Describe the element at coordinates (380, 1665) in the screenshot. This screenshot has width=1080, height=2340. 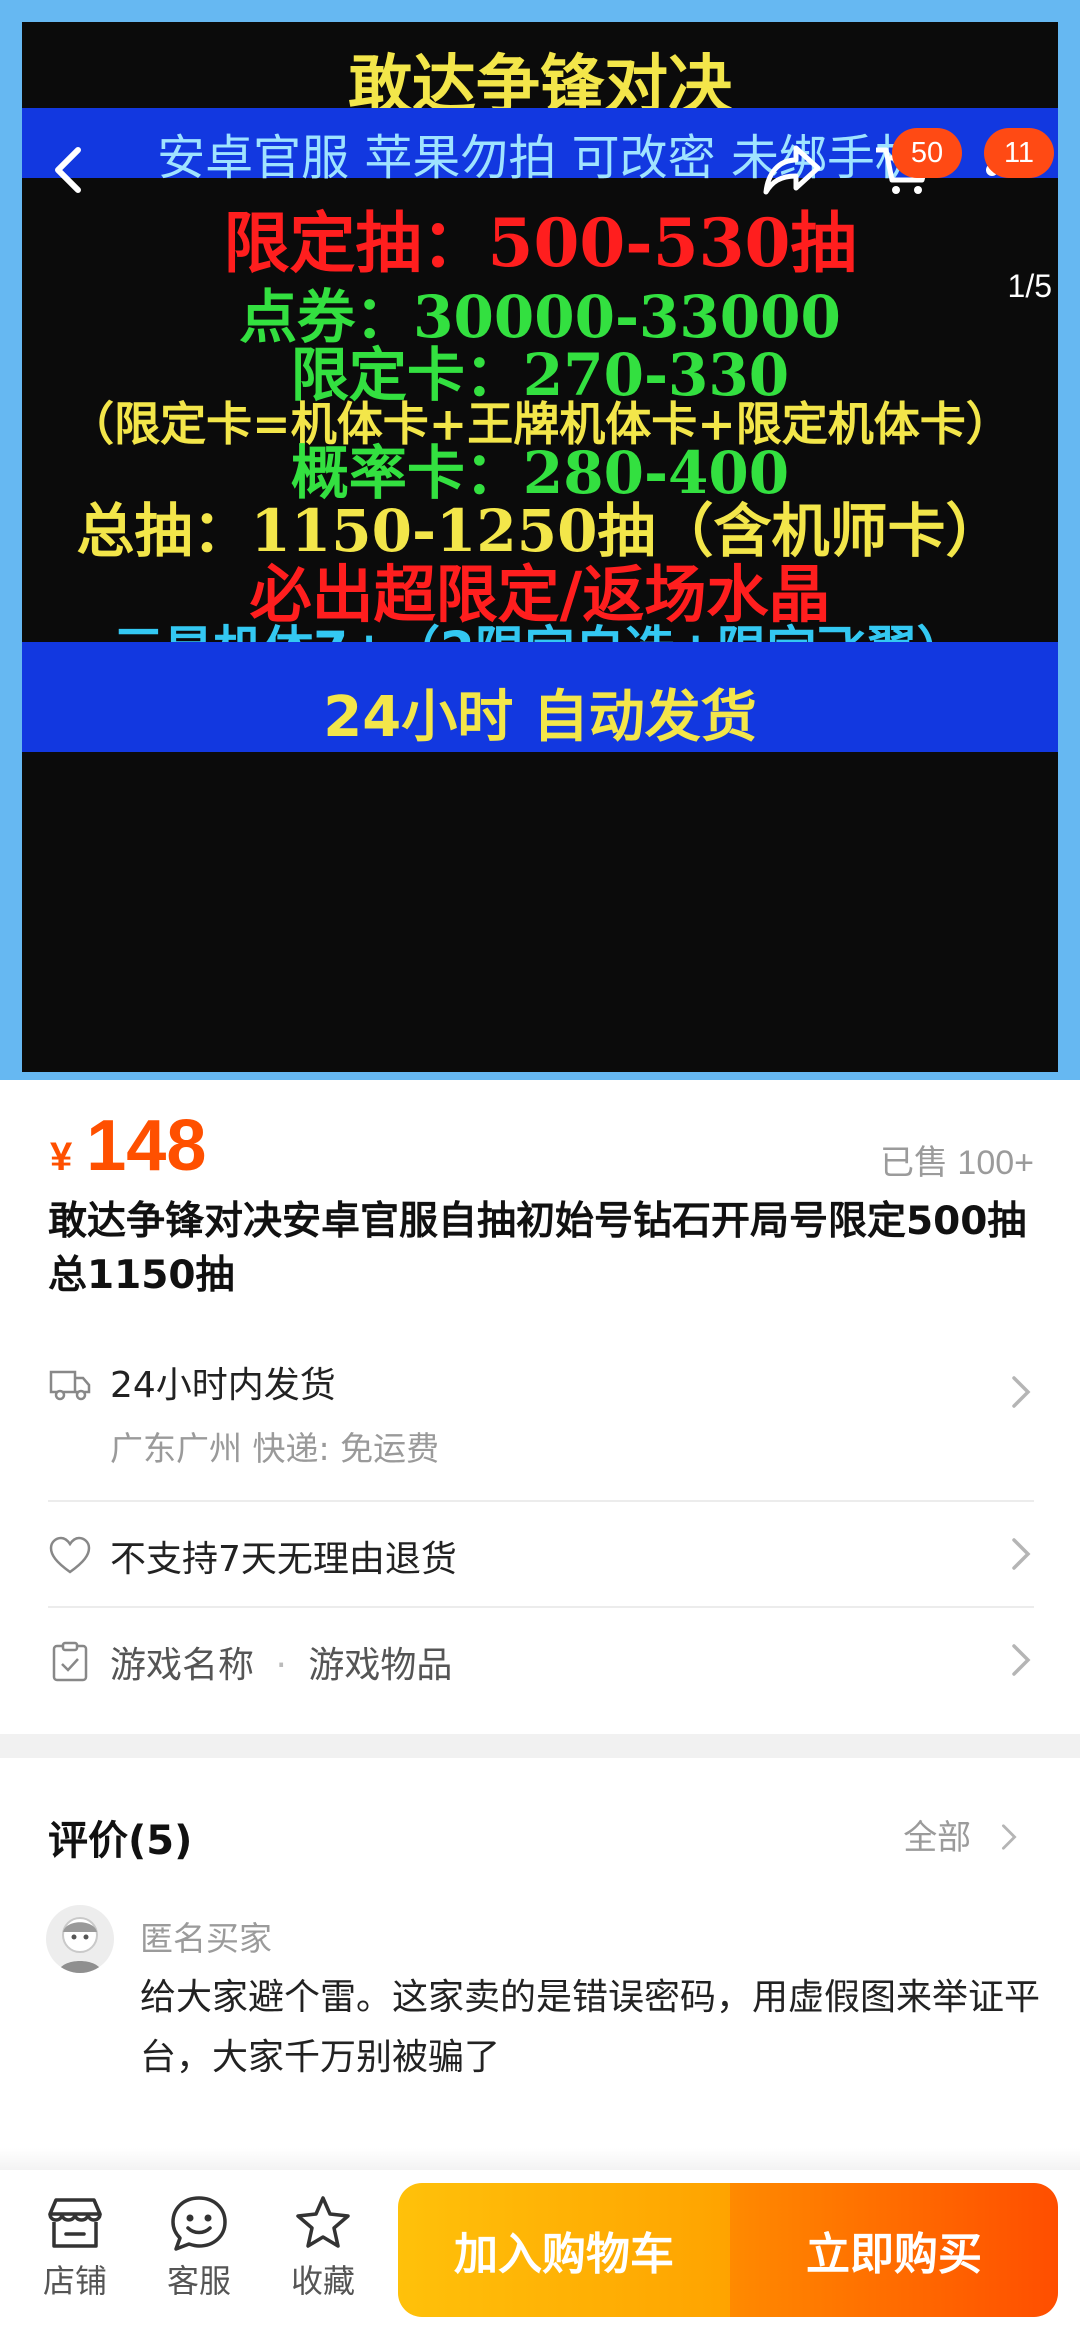
I see `category-game-item: 游戏物品` at that location.